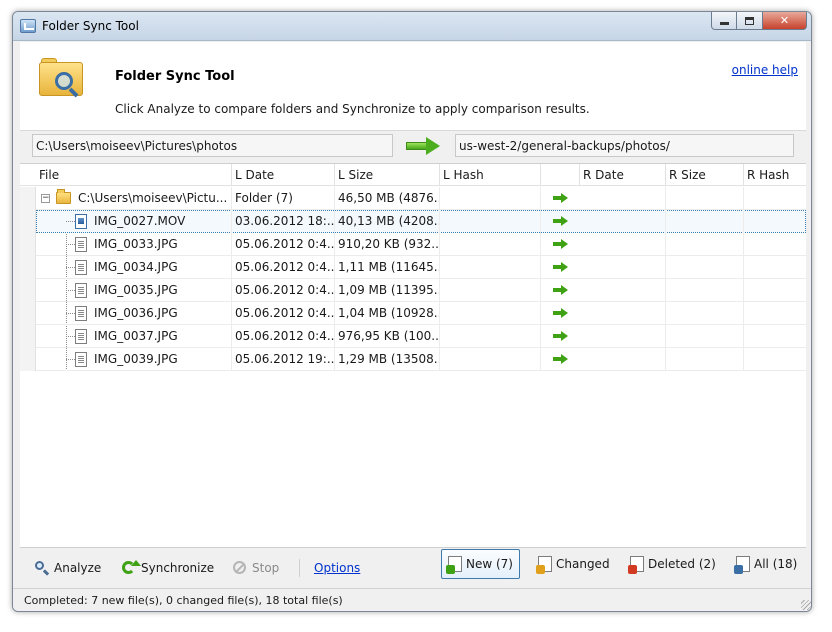  What do you see at coordinates (624, 145) in the screenshot?
I see `target-path-field: us-west-2/general-backups/photos/` at bounding box center [624, 145].